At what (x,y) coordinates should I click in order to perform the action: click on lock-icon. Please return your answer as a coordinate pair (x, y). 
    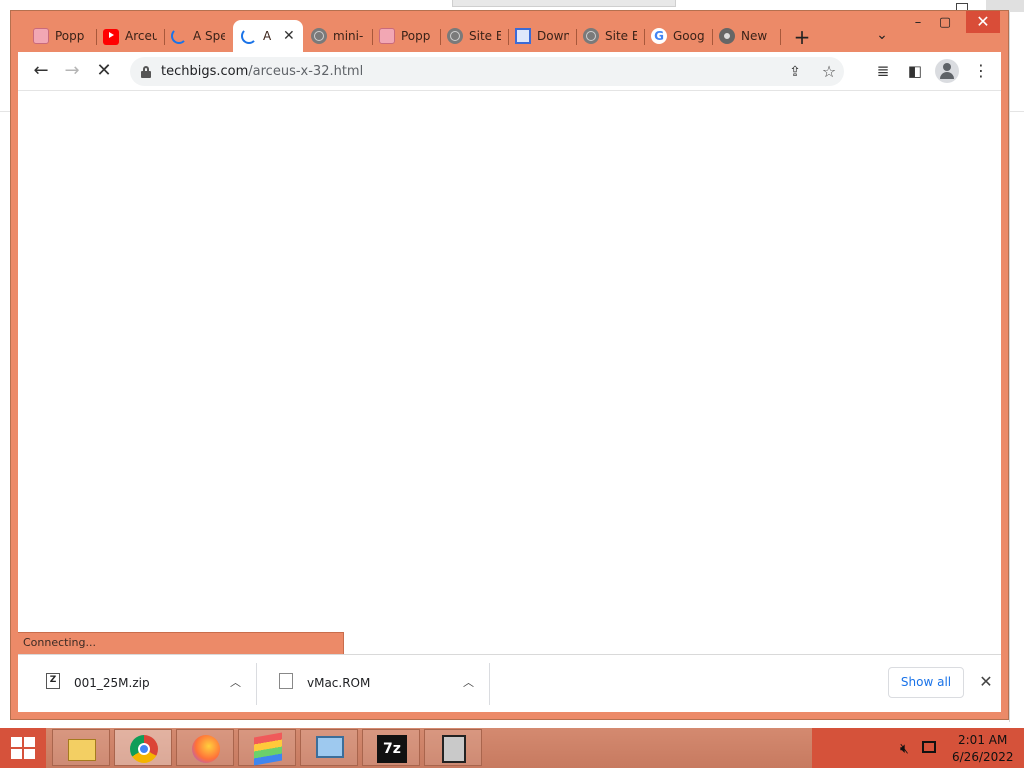
    Looking at the image, I should click on (146, 71).